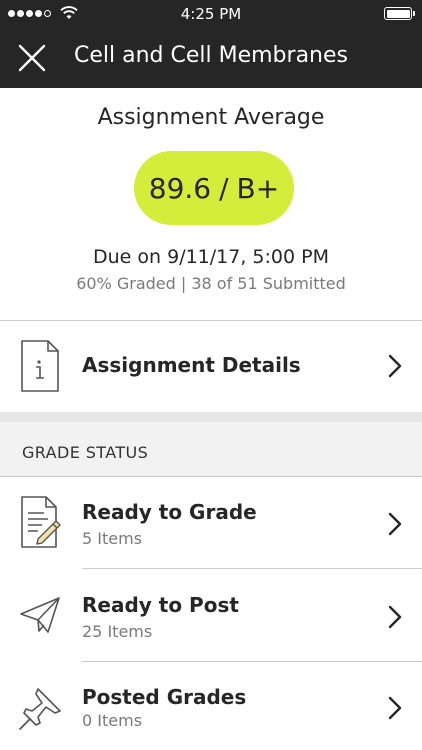 Image resolution: width=422 pixels, height=750 pixels. Describe the element at coordinates (112, 538) in the screenshot. I see `ready-to-grade-count: 5 Items` at that location.